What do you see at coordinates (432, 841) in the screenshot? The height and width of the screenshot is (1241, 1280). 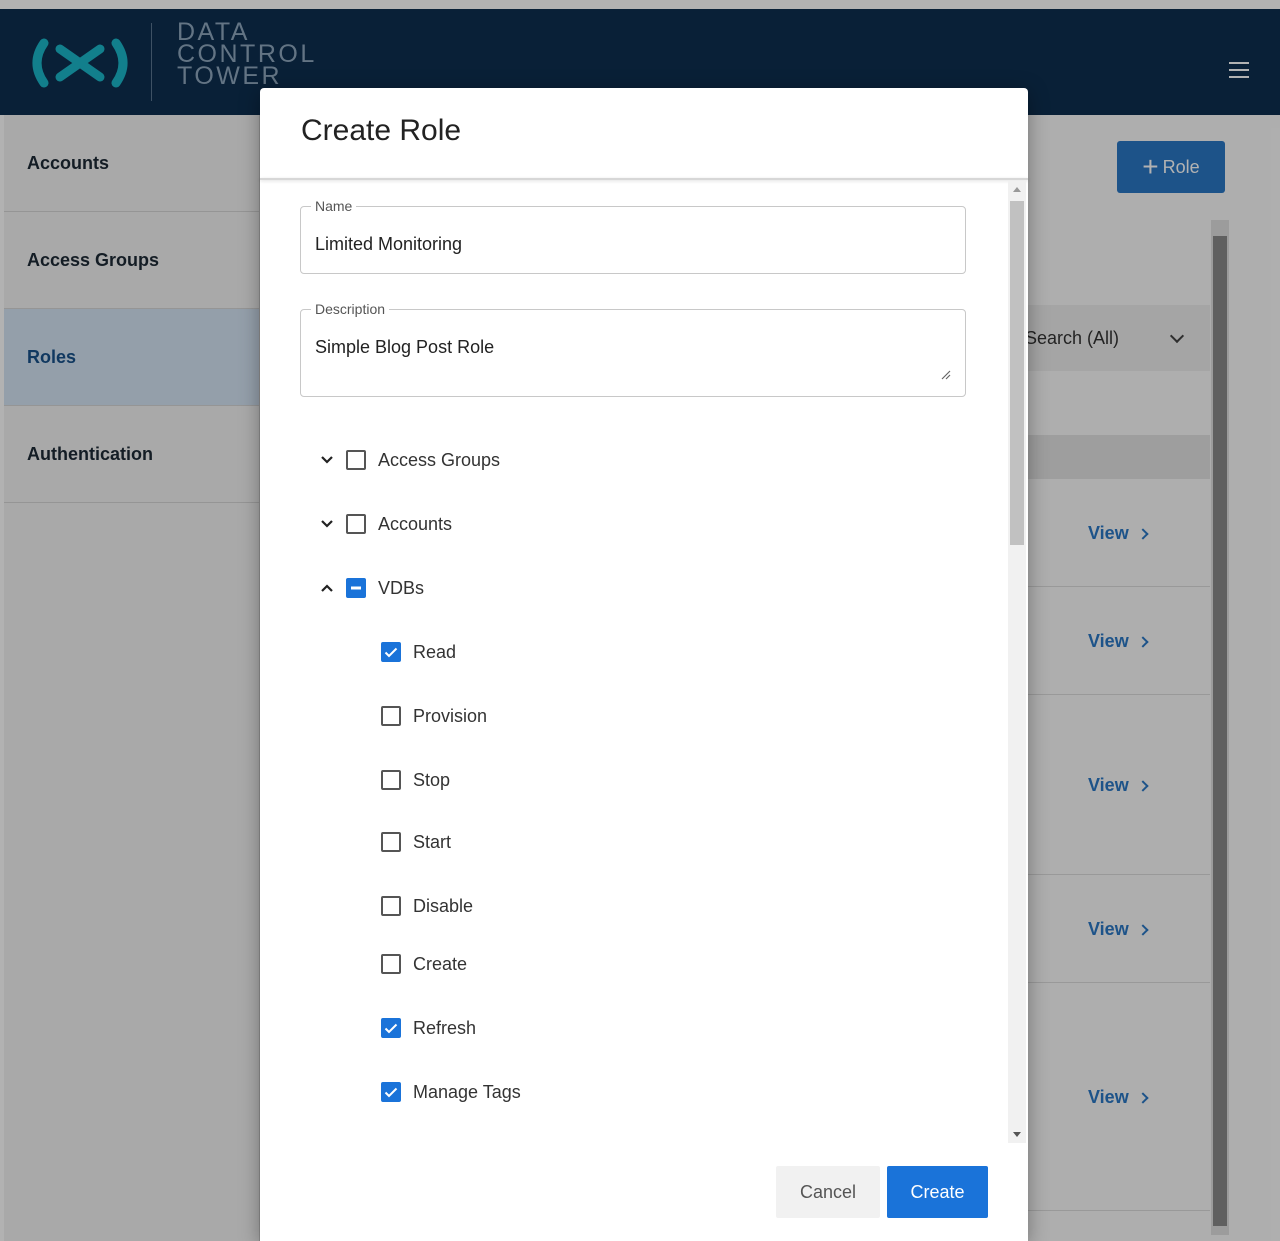 I see `tree-item-label: Start` at bounding box center [432, 841].